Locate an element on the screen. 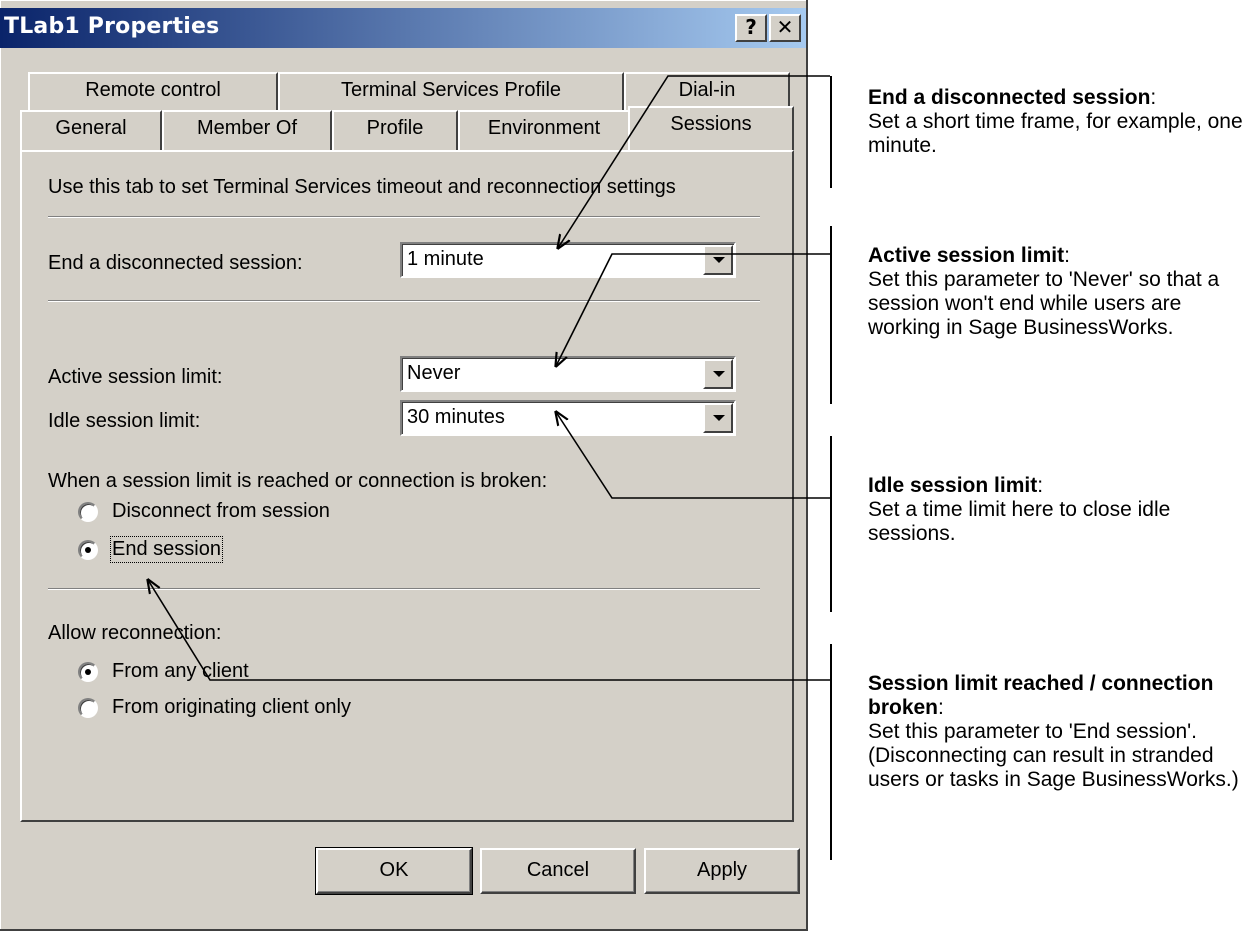 The image size is (1256, 931). tab-profile: Profile is located at coordinates (395, 130).